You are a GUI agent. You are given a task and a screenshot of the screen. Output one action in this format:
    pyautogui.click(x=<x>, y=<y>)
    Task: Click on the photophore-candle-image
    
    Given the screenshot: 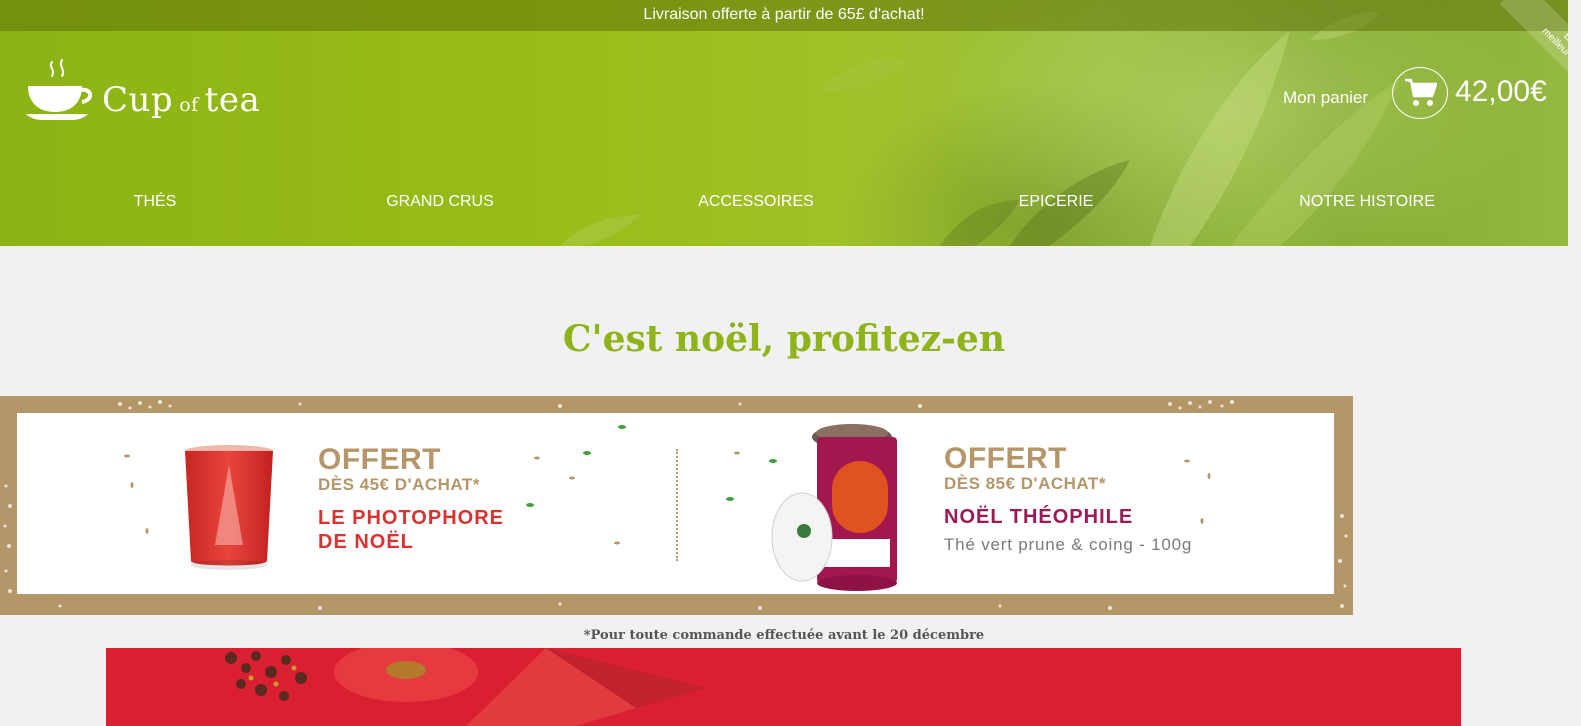 What is the action you would take?
    pyautogui.click(x=229, y=507)
    